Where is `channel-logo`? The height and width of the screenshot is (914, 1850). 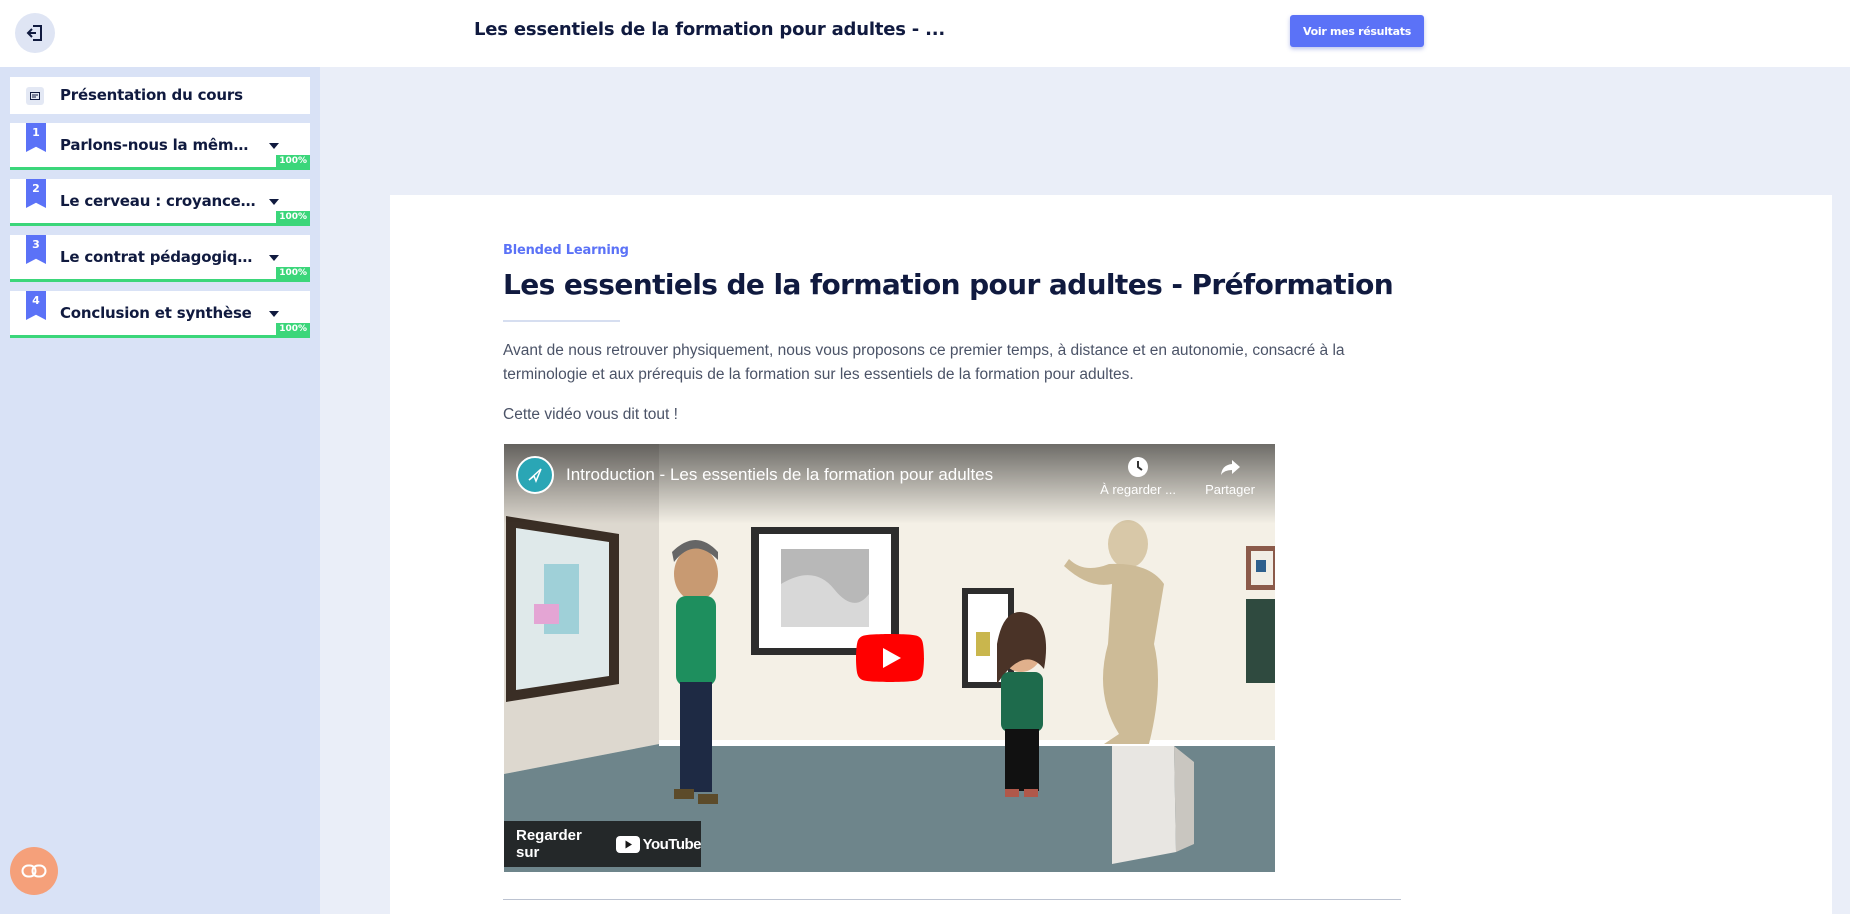
channel-logo is located at coordinates (535, 475).